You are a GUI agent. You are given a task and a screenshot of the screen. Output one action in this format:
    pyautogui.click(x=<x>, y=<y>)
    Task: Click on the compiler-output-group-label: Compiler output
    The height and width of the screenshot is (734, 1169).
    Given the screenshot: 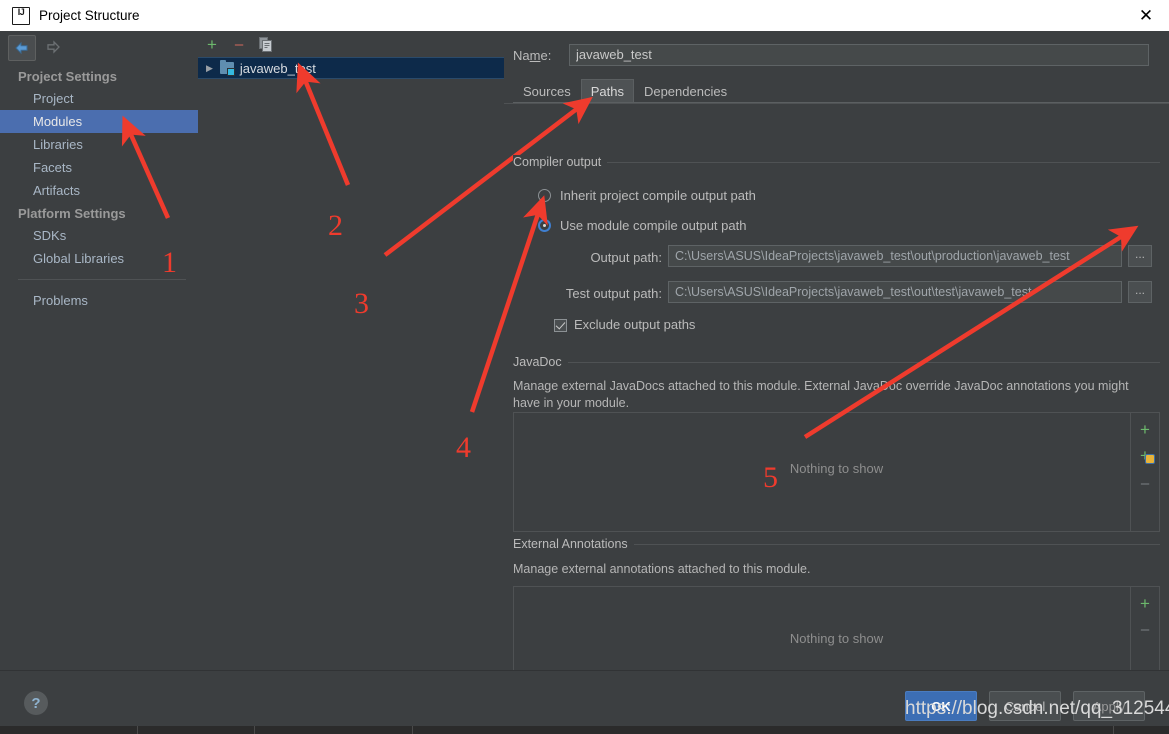 What is the action you would take?
    pyautogui.click(x=560, y=162)
    